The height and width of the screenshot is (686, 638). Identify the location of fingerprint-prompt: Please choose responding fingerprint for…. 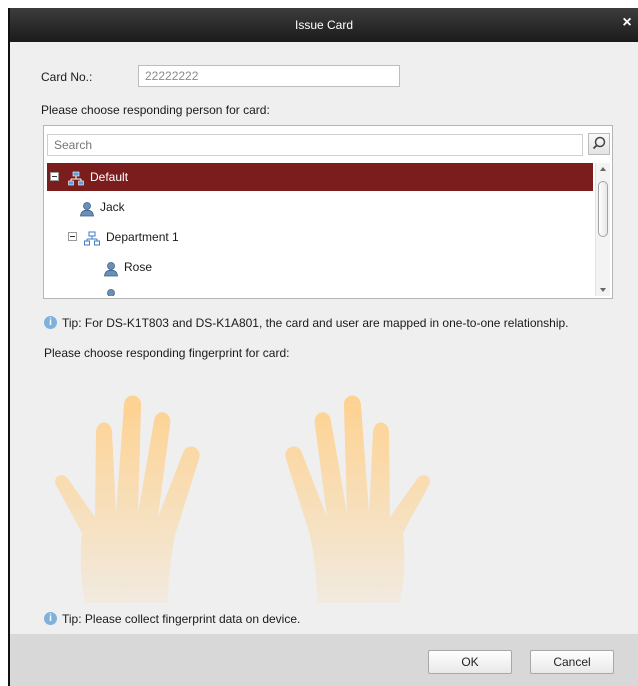
(167, 353).